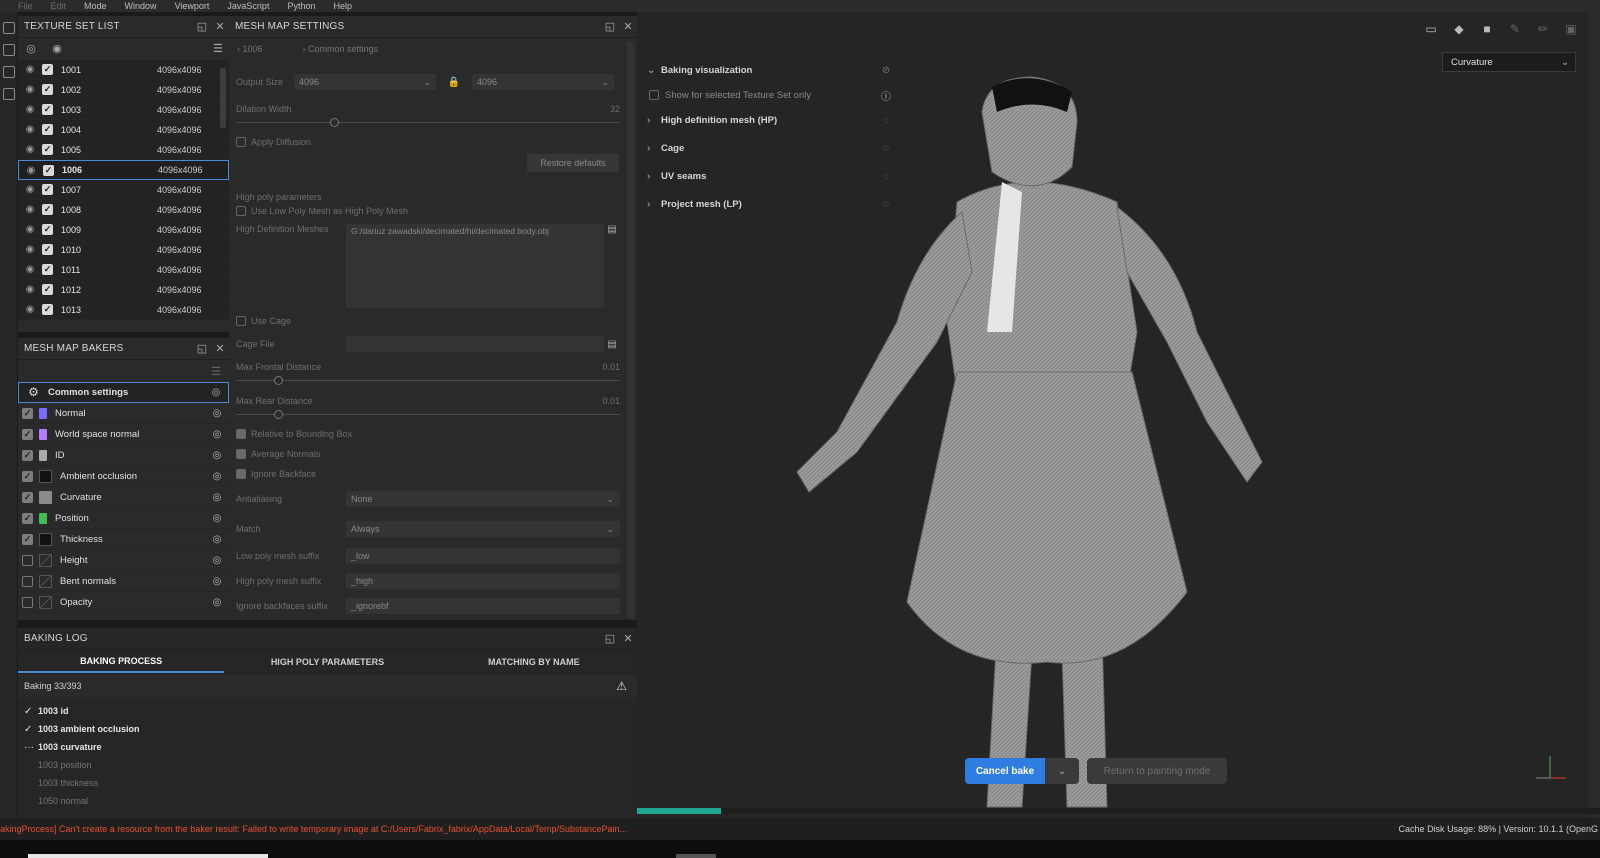 This screenshot has height=858, width=1600. I want to click on brush-icon: ✎, so click(1515, 29).